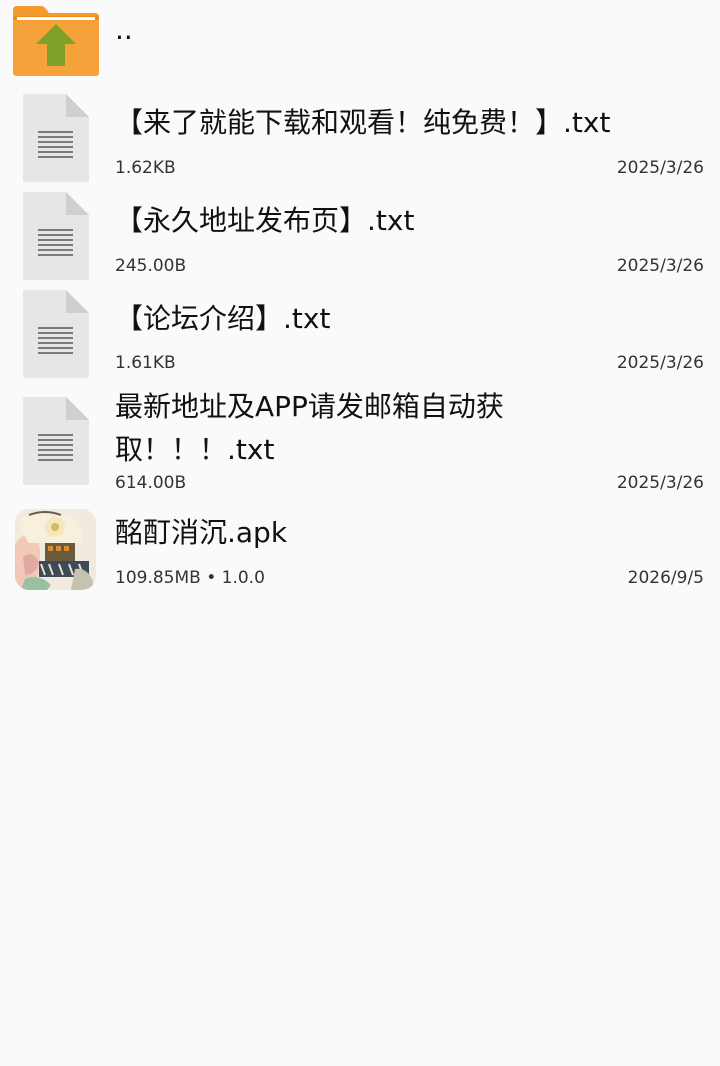  Describe the element at coordinates (360, 333) in the screenshot. I see `list-item-file-3: 【论坛介绍】.txt 1.61KB 2025/3/26` at that location.